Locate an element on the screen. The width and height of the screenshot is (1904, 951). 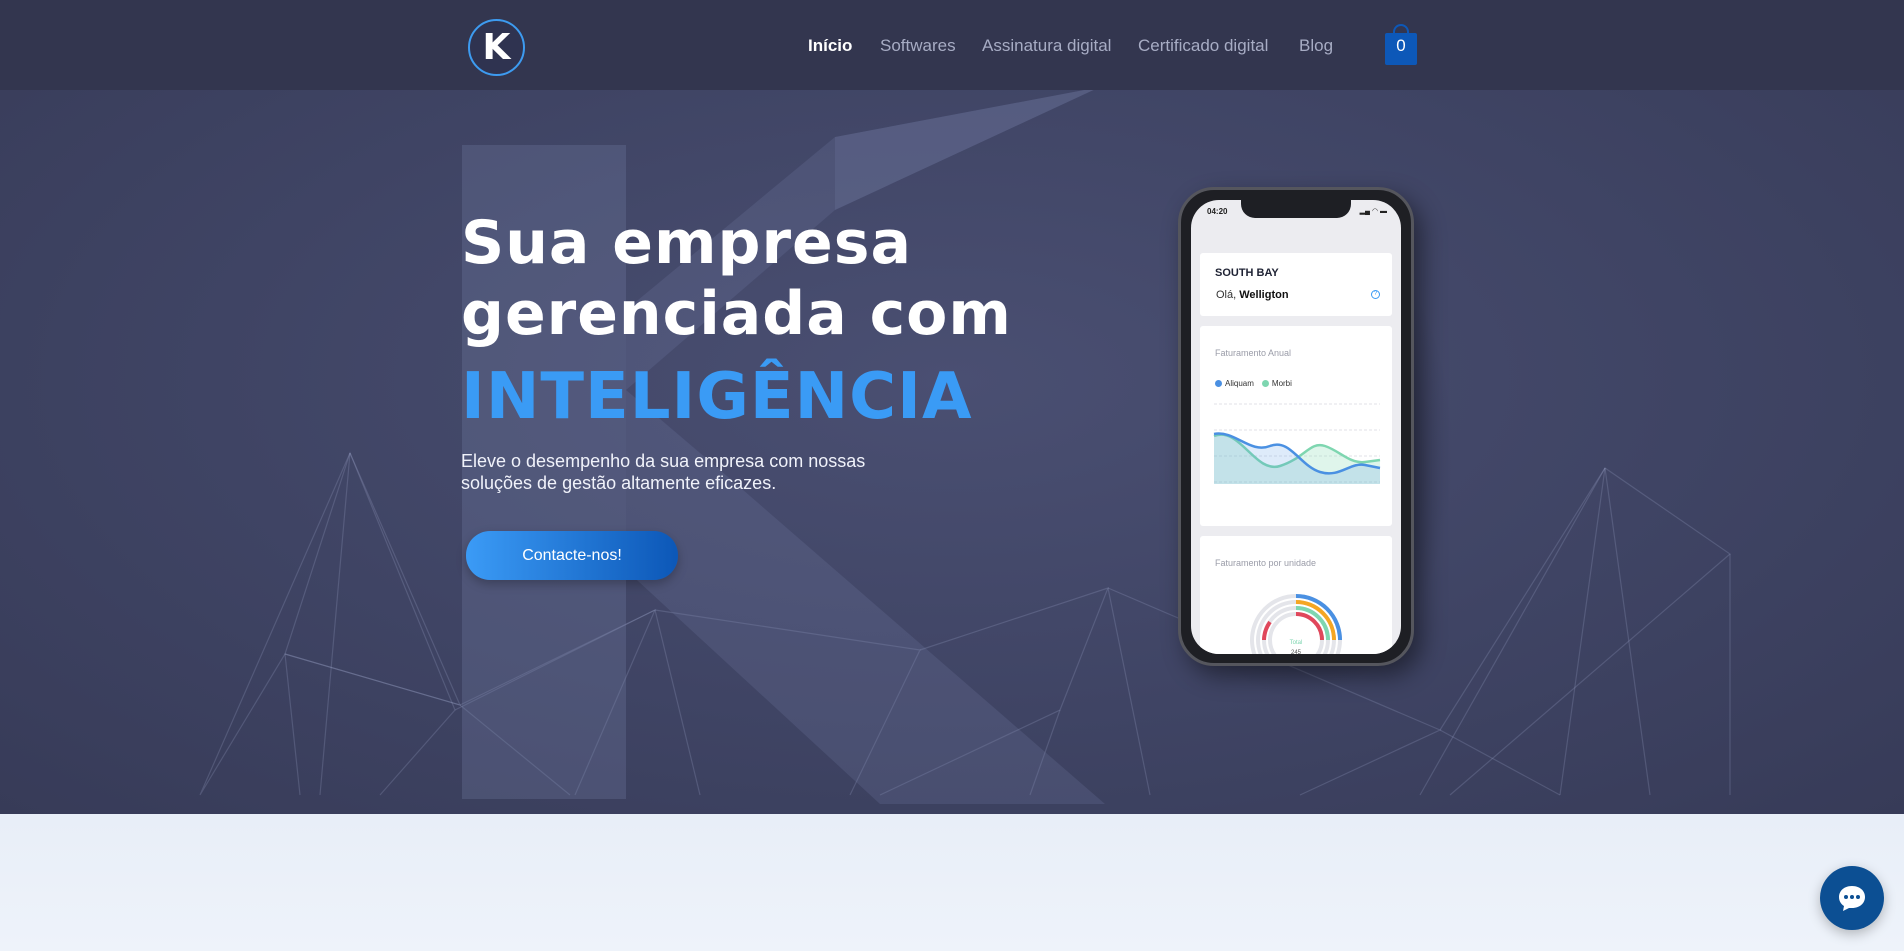
company-name: SOUTH BAY is located at coordinates (1247, 273).